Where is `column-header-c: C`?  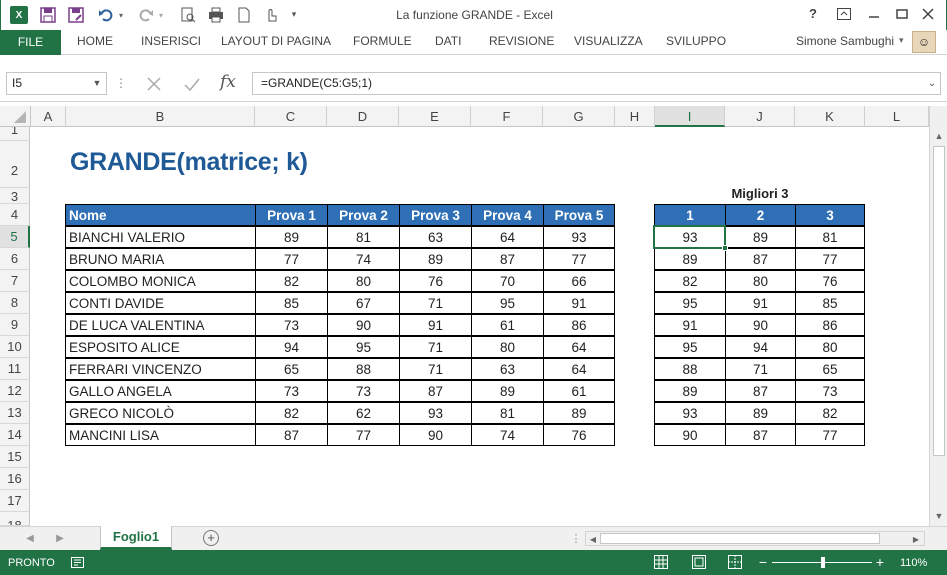 column-header-c: C is located at coordinates (291, 116).